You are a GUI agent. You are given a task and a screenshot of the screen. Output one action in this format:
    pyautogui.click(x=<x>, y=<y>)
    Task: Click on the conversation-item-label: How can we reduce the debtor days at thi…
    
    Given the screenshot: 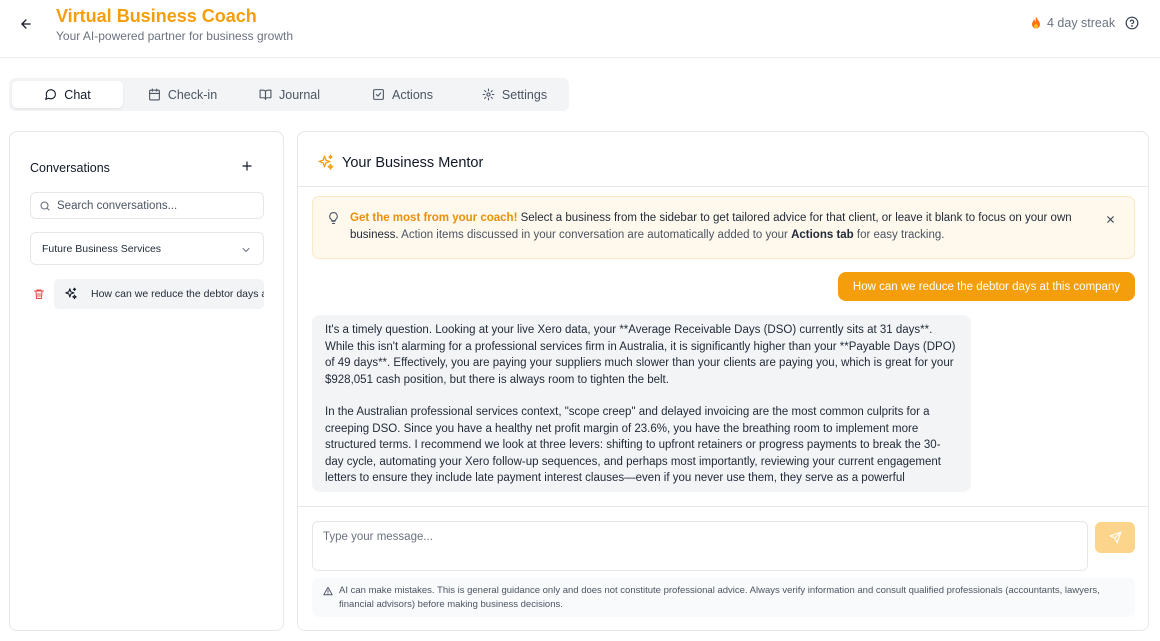 What is the action you would take?
    pyautogui.click(x=177, y=294)
    